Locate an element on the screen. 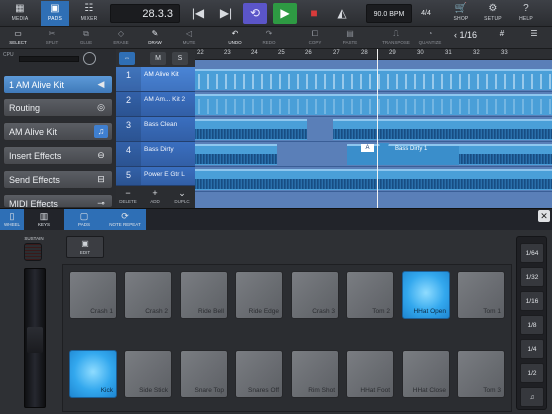 This screenshot has height=414, width=552. draw-tool: ✎ DRAW is located at coordinates (155, 38).